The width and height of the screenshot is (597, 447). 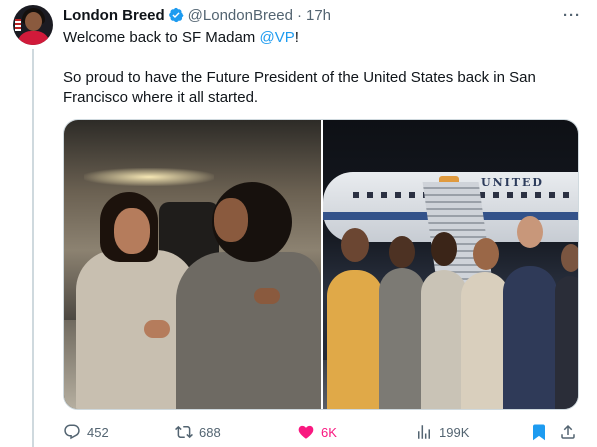 What do you see at coordinates (323, 38) in the screenshot?
I see `tweet-line-1: Welcome back to SF Madam @VP!` at bounding box center [323, 38].